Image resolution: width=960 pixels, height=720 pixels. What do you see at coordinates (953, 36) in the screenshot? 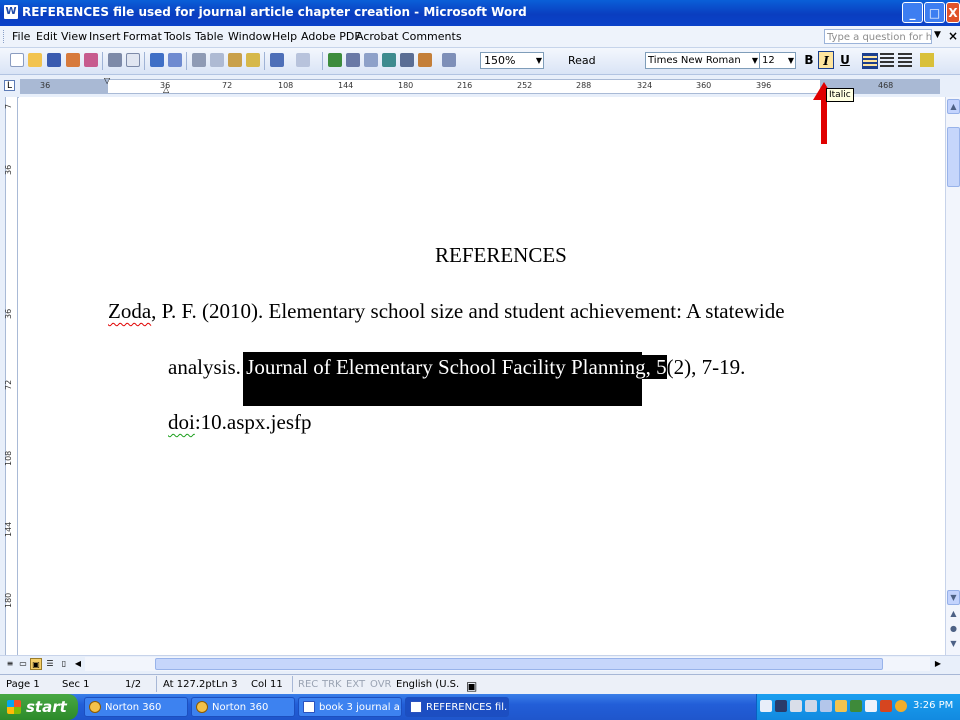
I see `document-close-icon: ×` at bounding box center [953, 36].